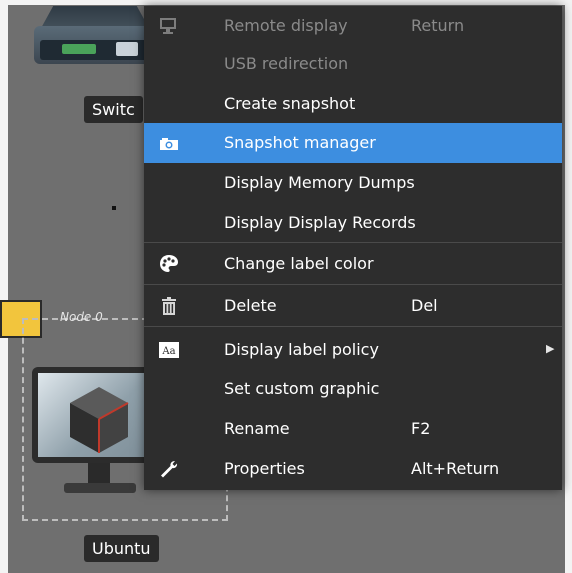 The height and width of the screenshot is (573, 572). What do you see at coordinates (353, 429) in the screenshot?
I see `menu-item-rename: Rename F2` at bounding box center [353, 429].